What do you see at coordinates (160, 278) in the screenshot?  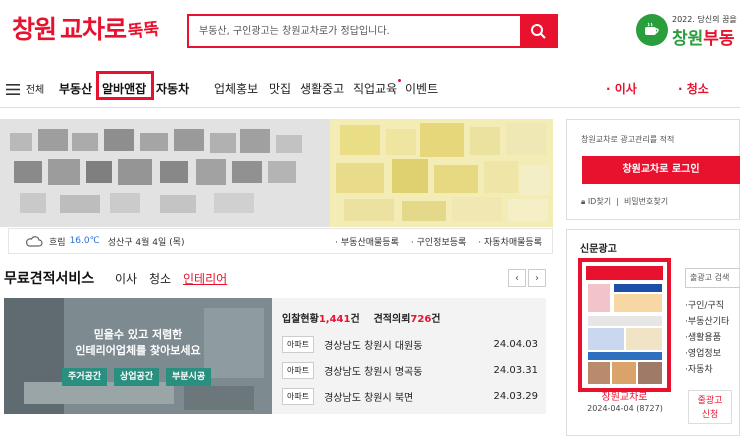 I see `tab-cleaning: 청소` at bounding box center [160, 278].